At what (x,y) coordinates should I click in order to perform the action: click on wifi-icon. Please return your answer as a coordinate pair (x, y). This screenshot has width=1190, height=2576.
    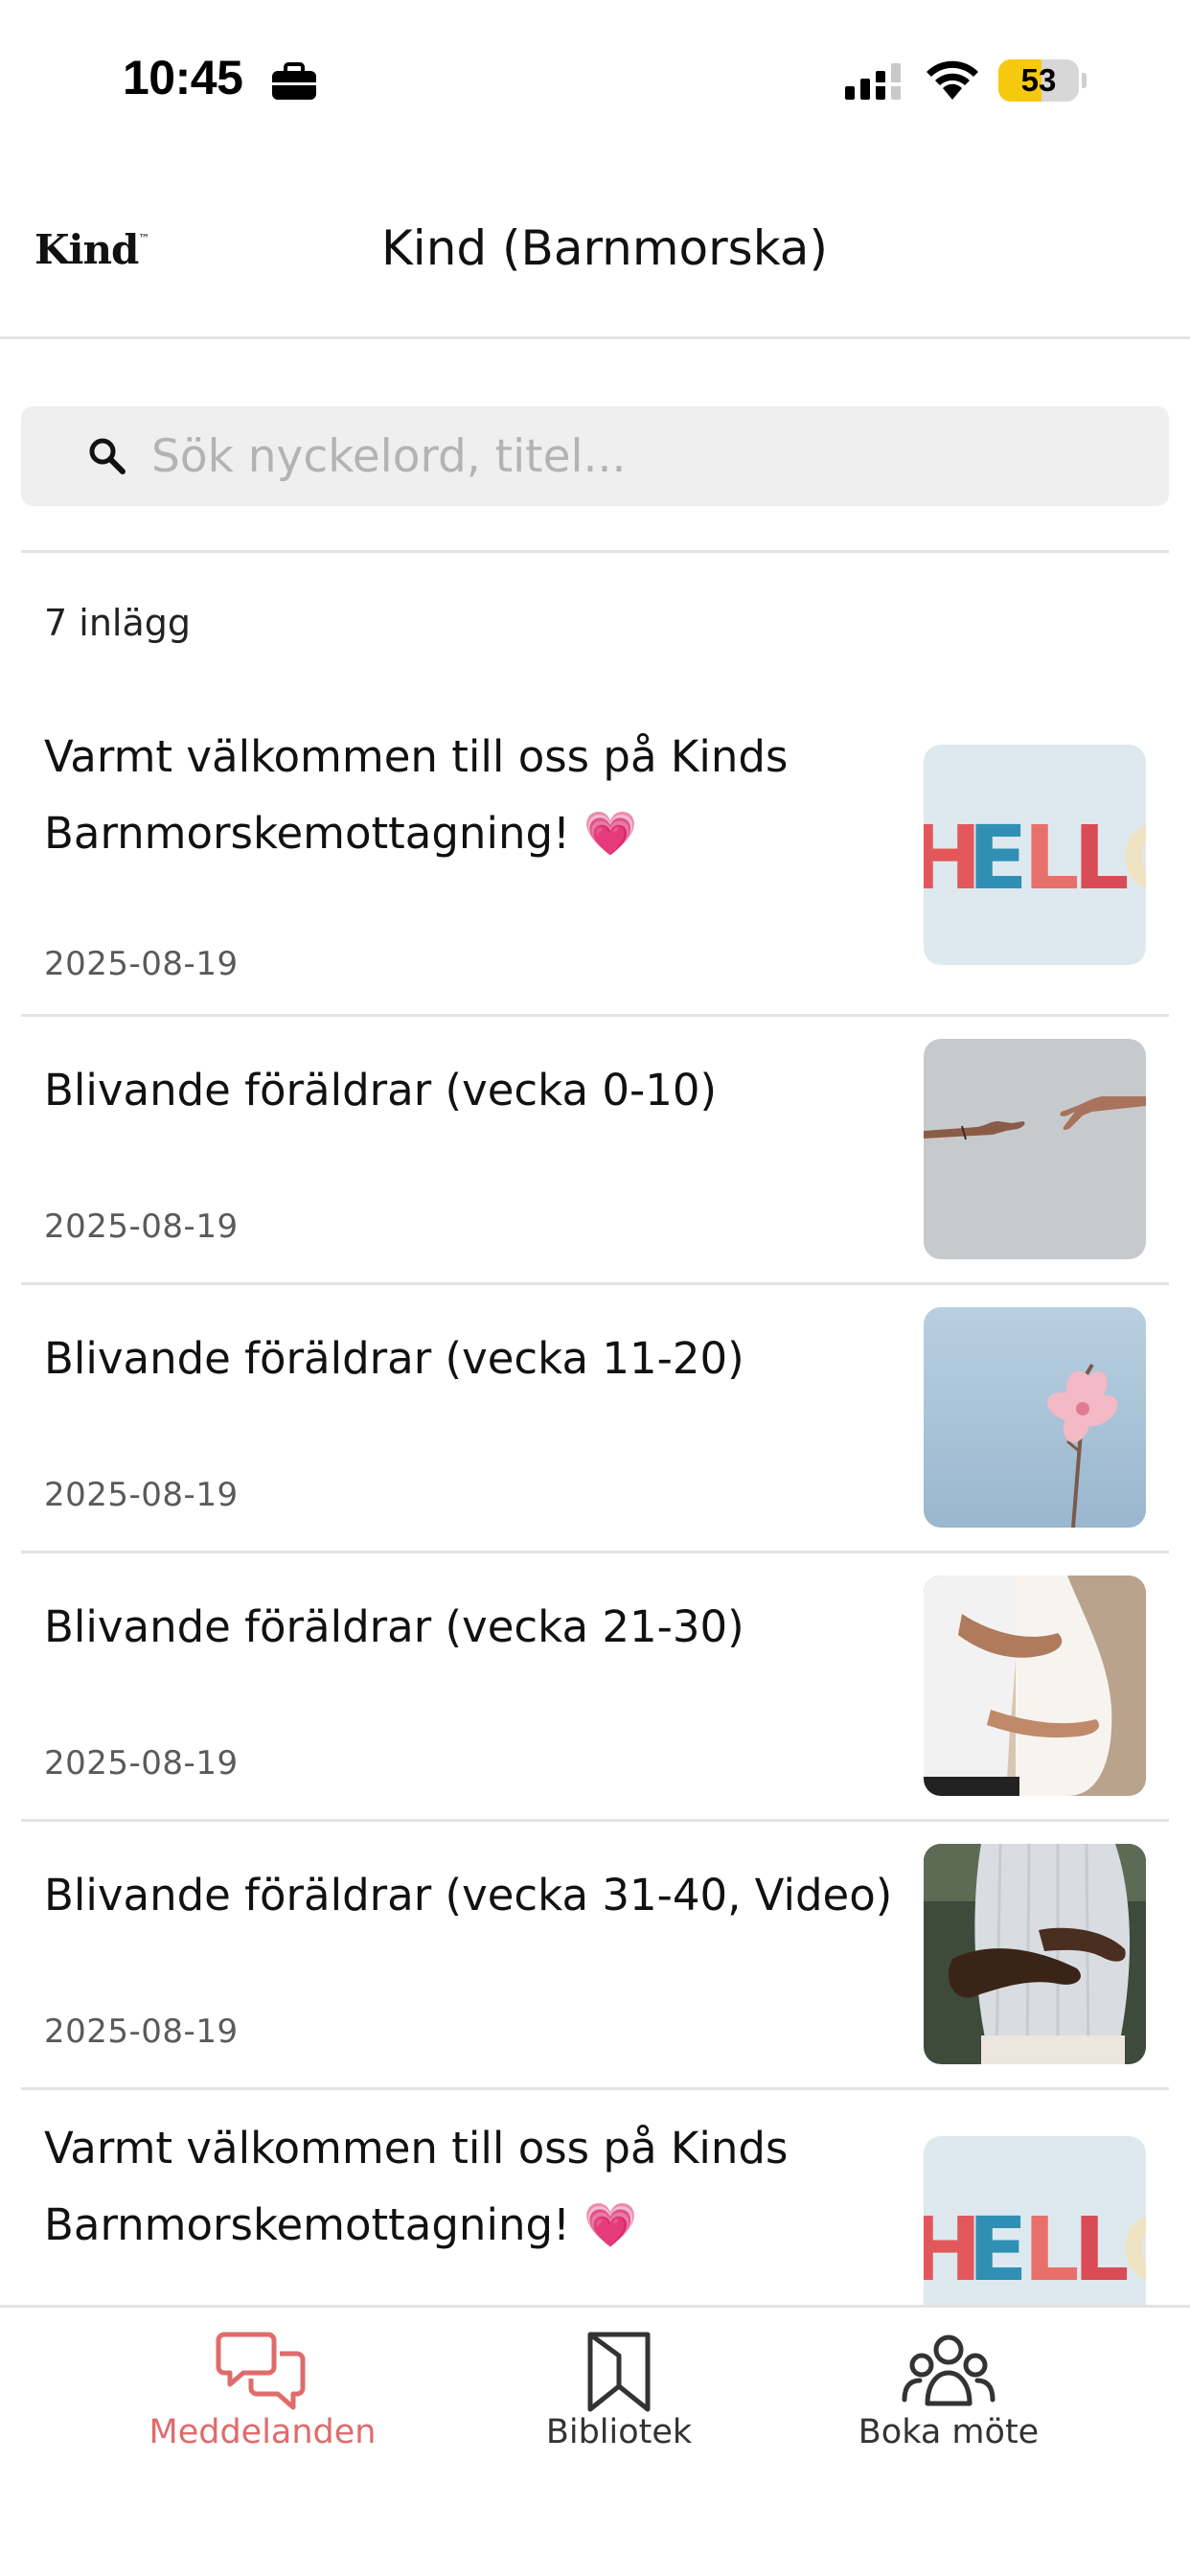
    Looking at the image, I should click on (952, 80).